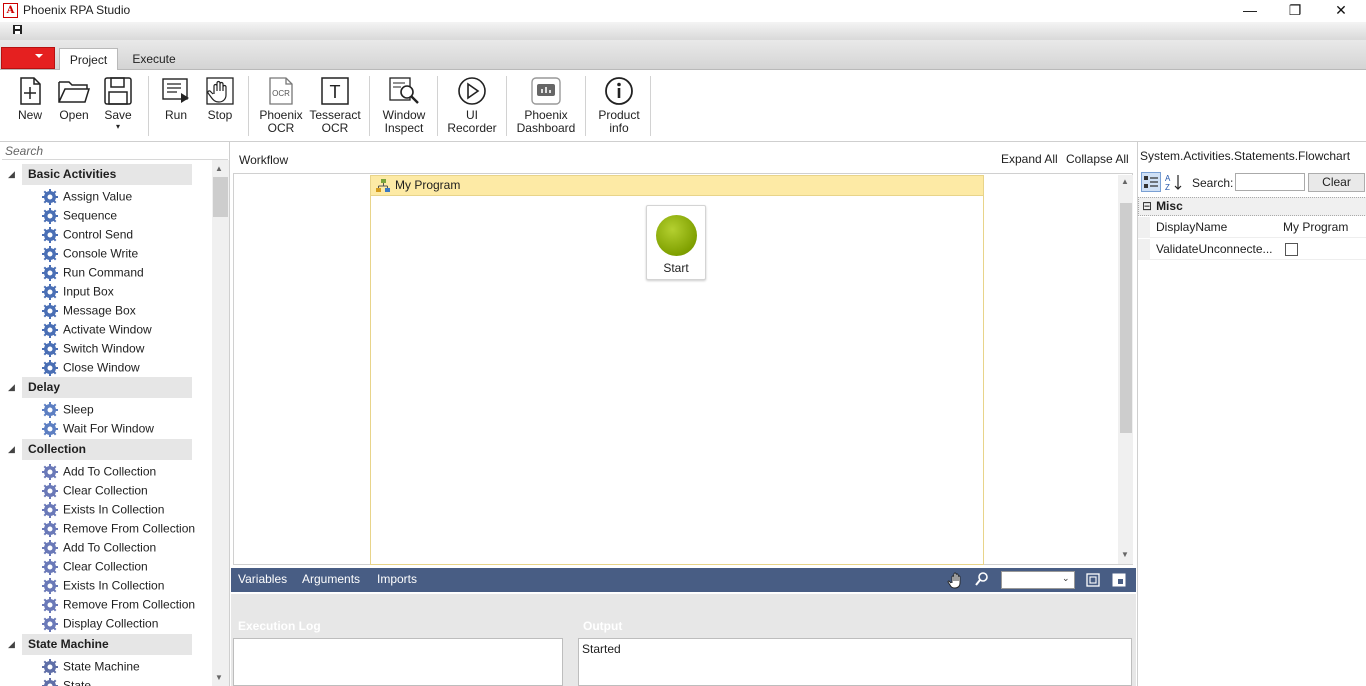 The width and height of the screenshot is (1366, 686). What do you see at coordinates (89, 310) in the screenshot?
I see `toolbox-item: Message Box` at bounding box center [89, 310].